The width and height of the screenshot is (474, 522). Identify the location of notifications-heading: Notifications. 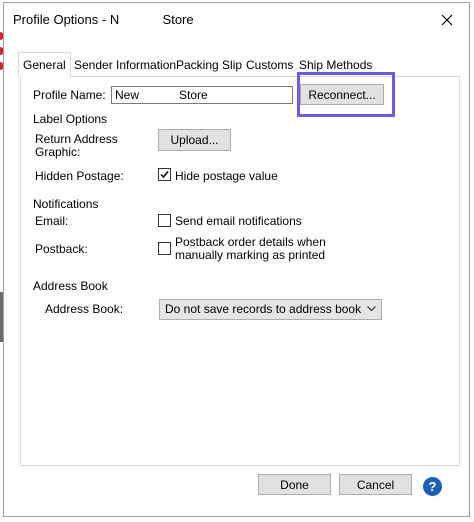
(66, 204).